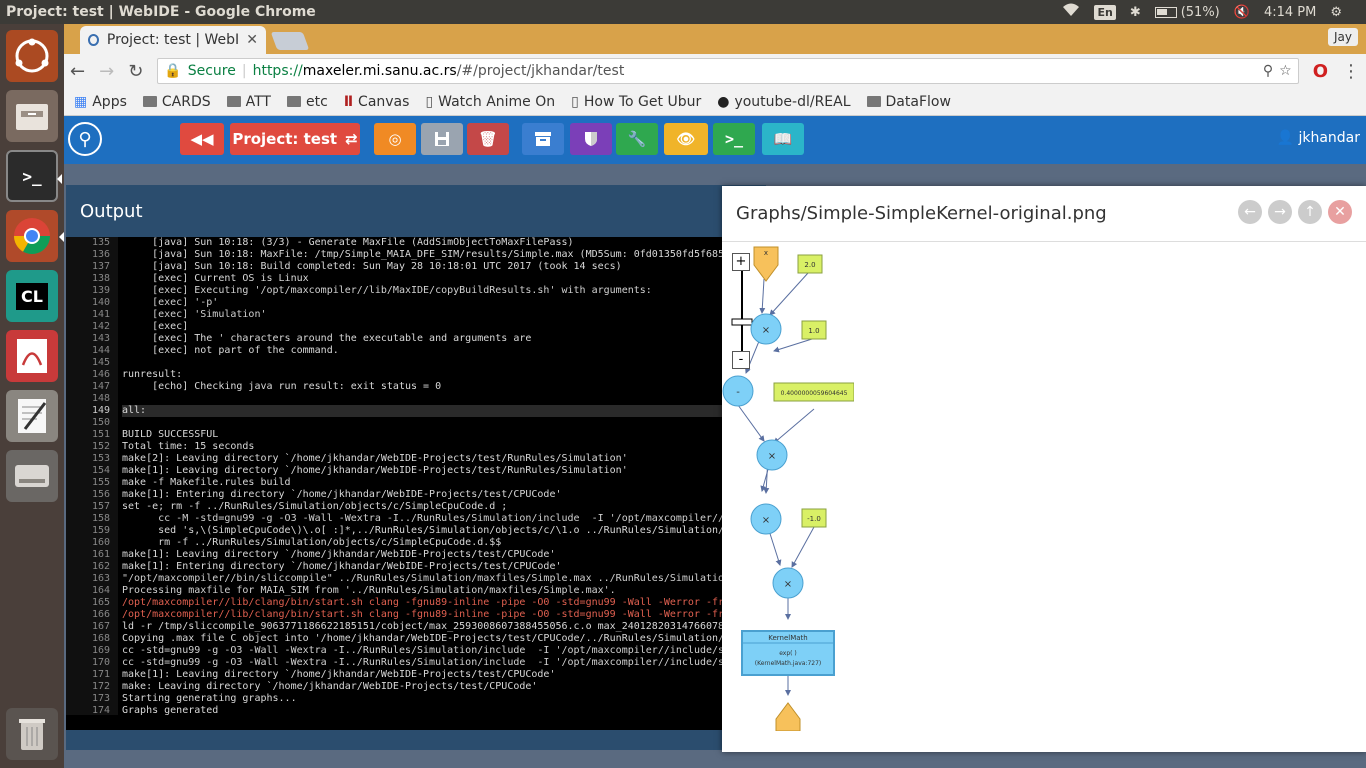 The image size is (1366, 768). Describe the element at coordinates (32, 416) in the screenshot. I see `text-editor-icon` at that location.